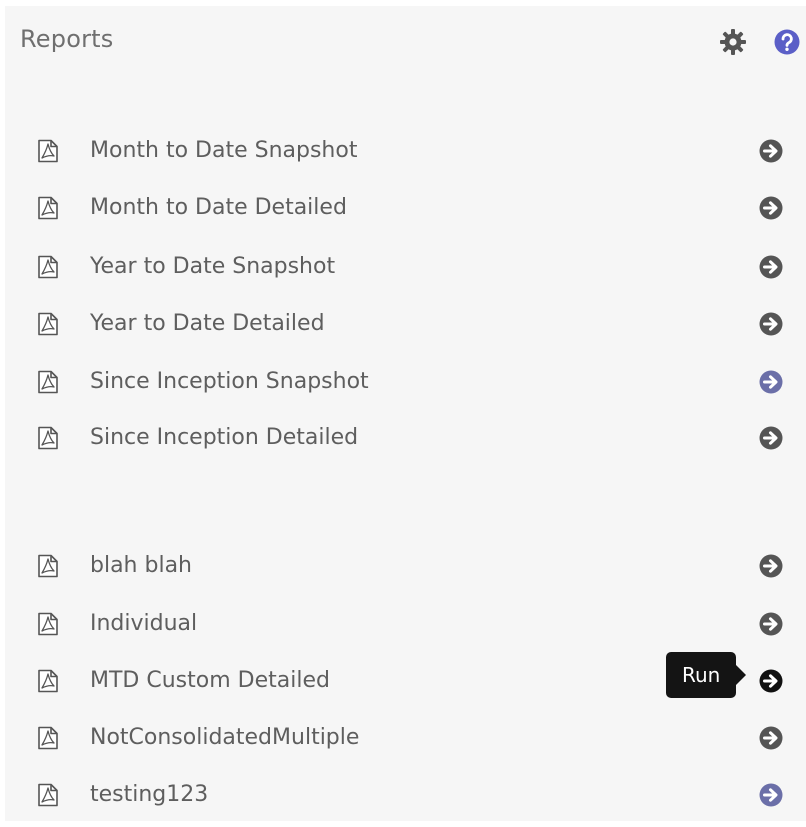  What do you see at coordinates (787, 42) in the screenshot?
I see `help-icon` at bounding box center [787, 42].